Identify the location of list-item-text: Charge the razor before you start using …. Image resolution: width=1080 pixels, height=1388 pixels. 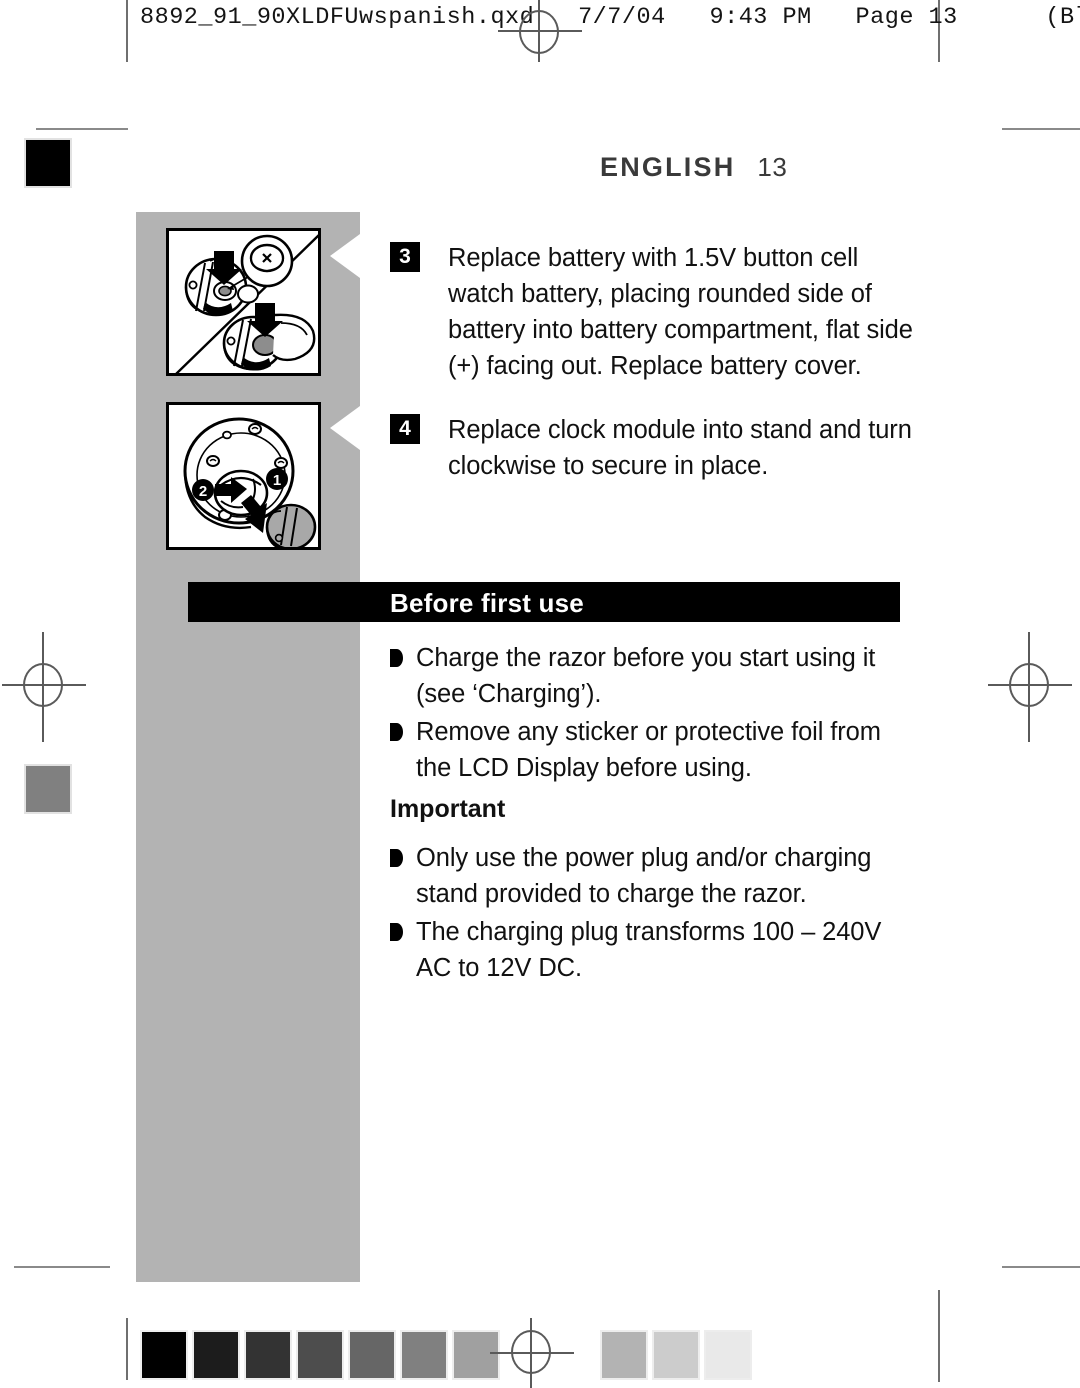
(646, 676).